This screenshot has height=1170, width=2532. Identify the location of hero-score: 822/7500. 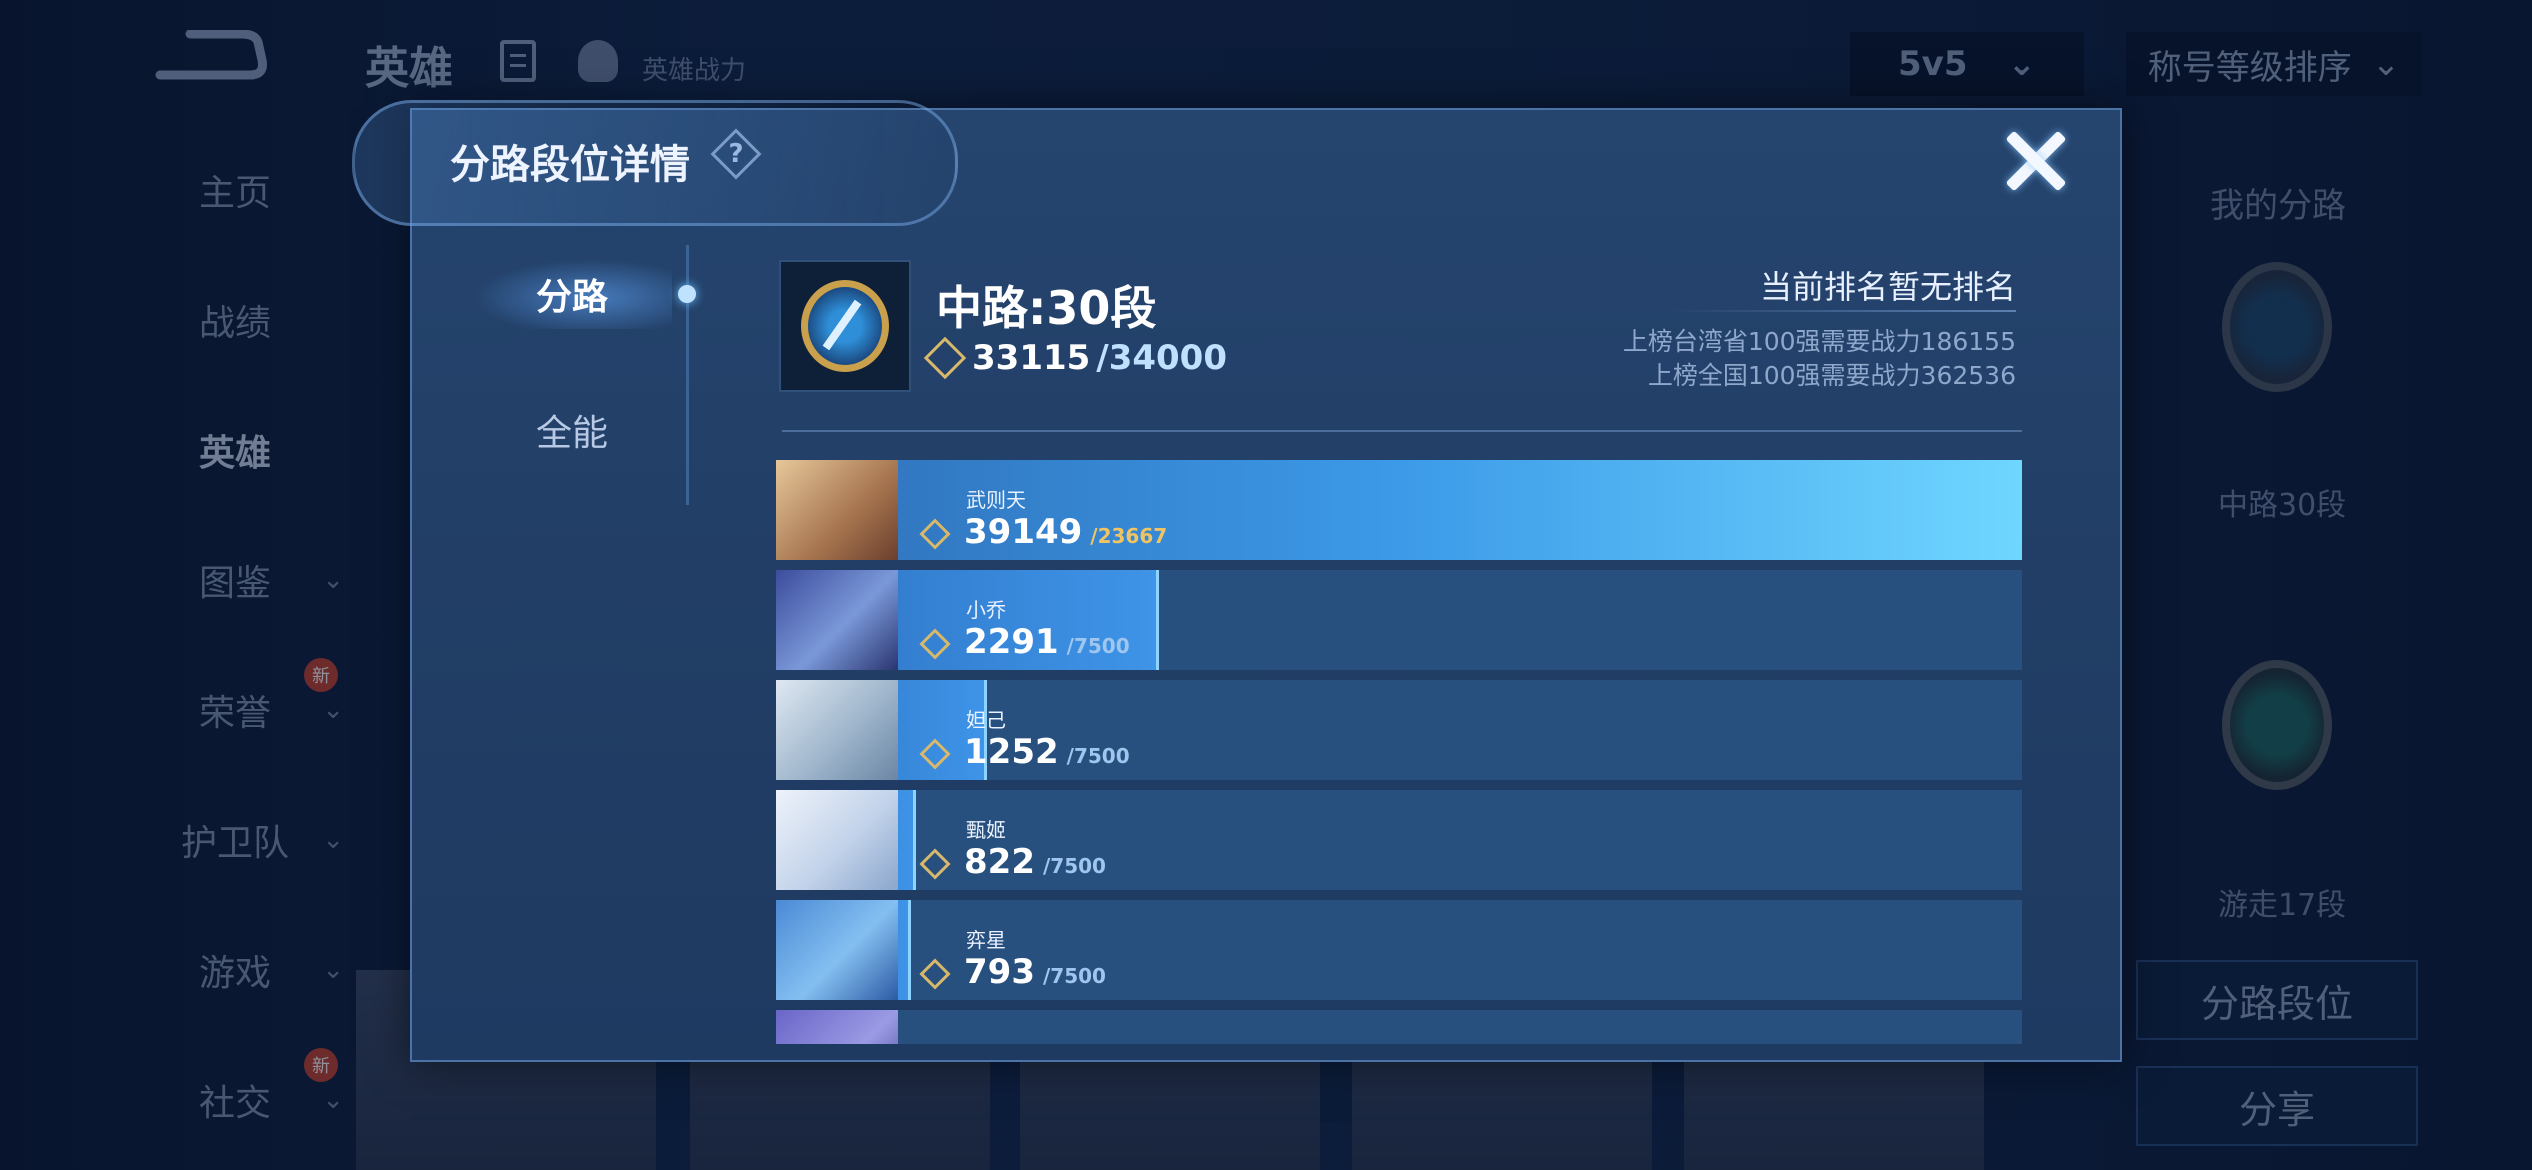
(1012, 862).